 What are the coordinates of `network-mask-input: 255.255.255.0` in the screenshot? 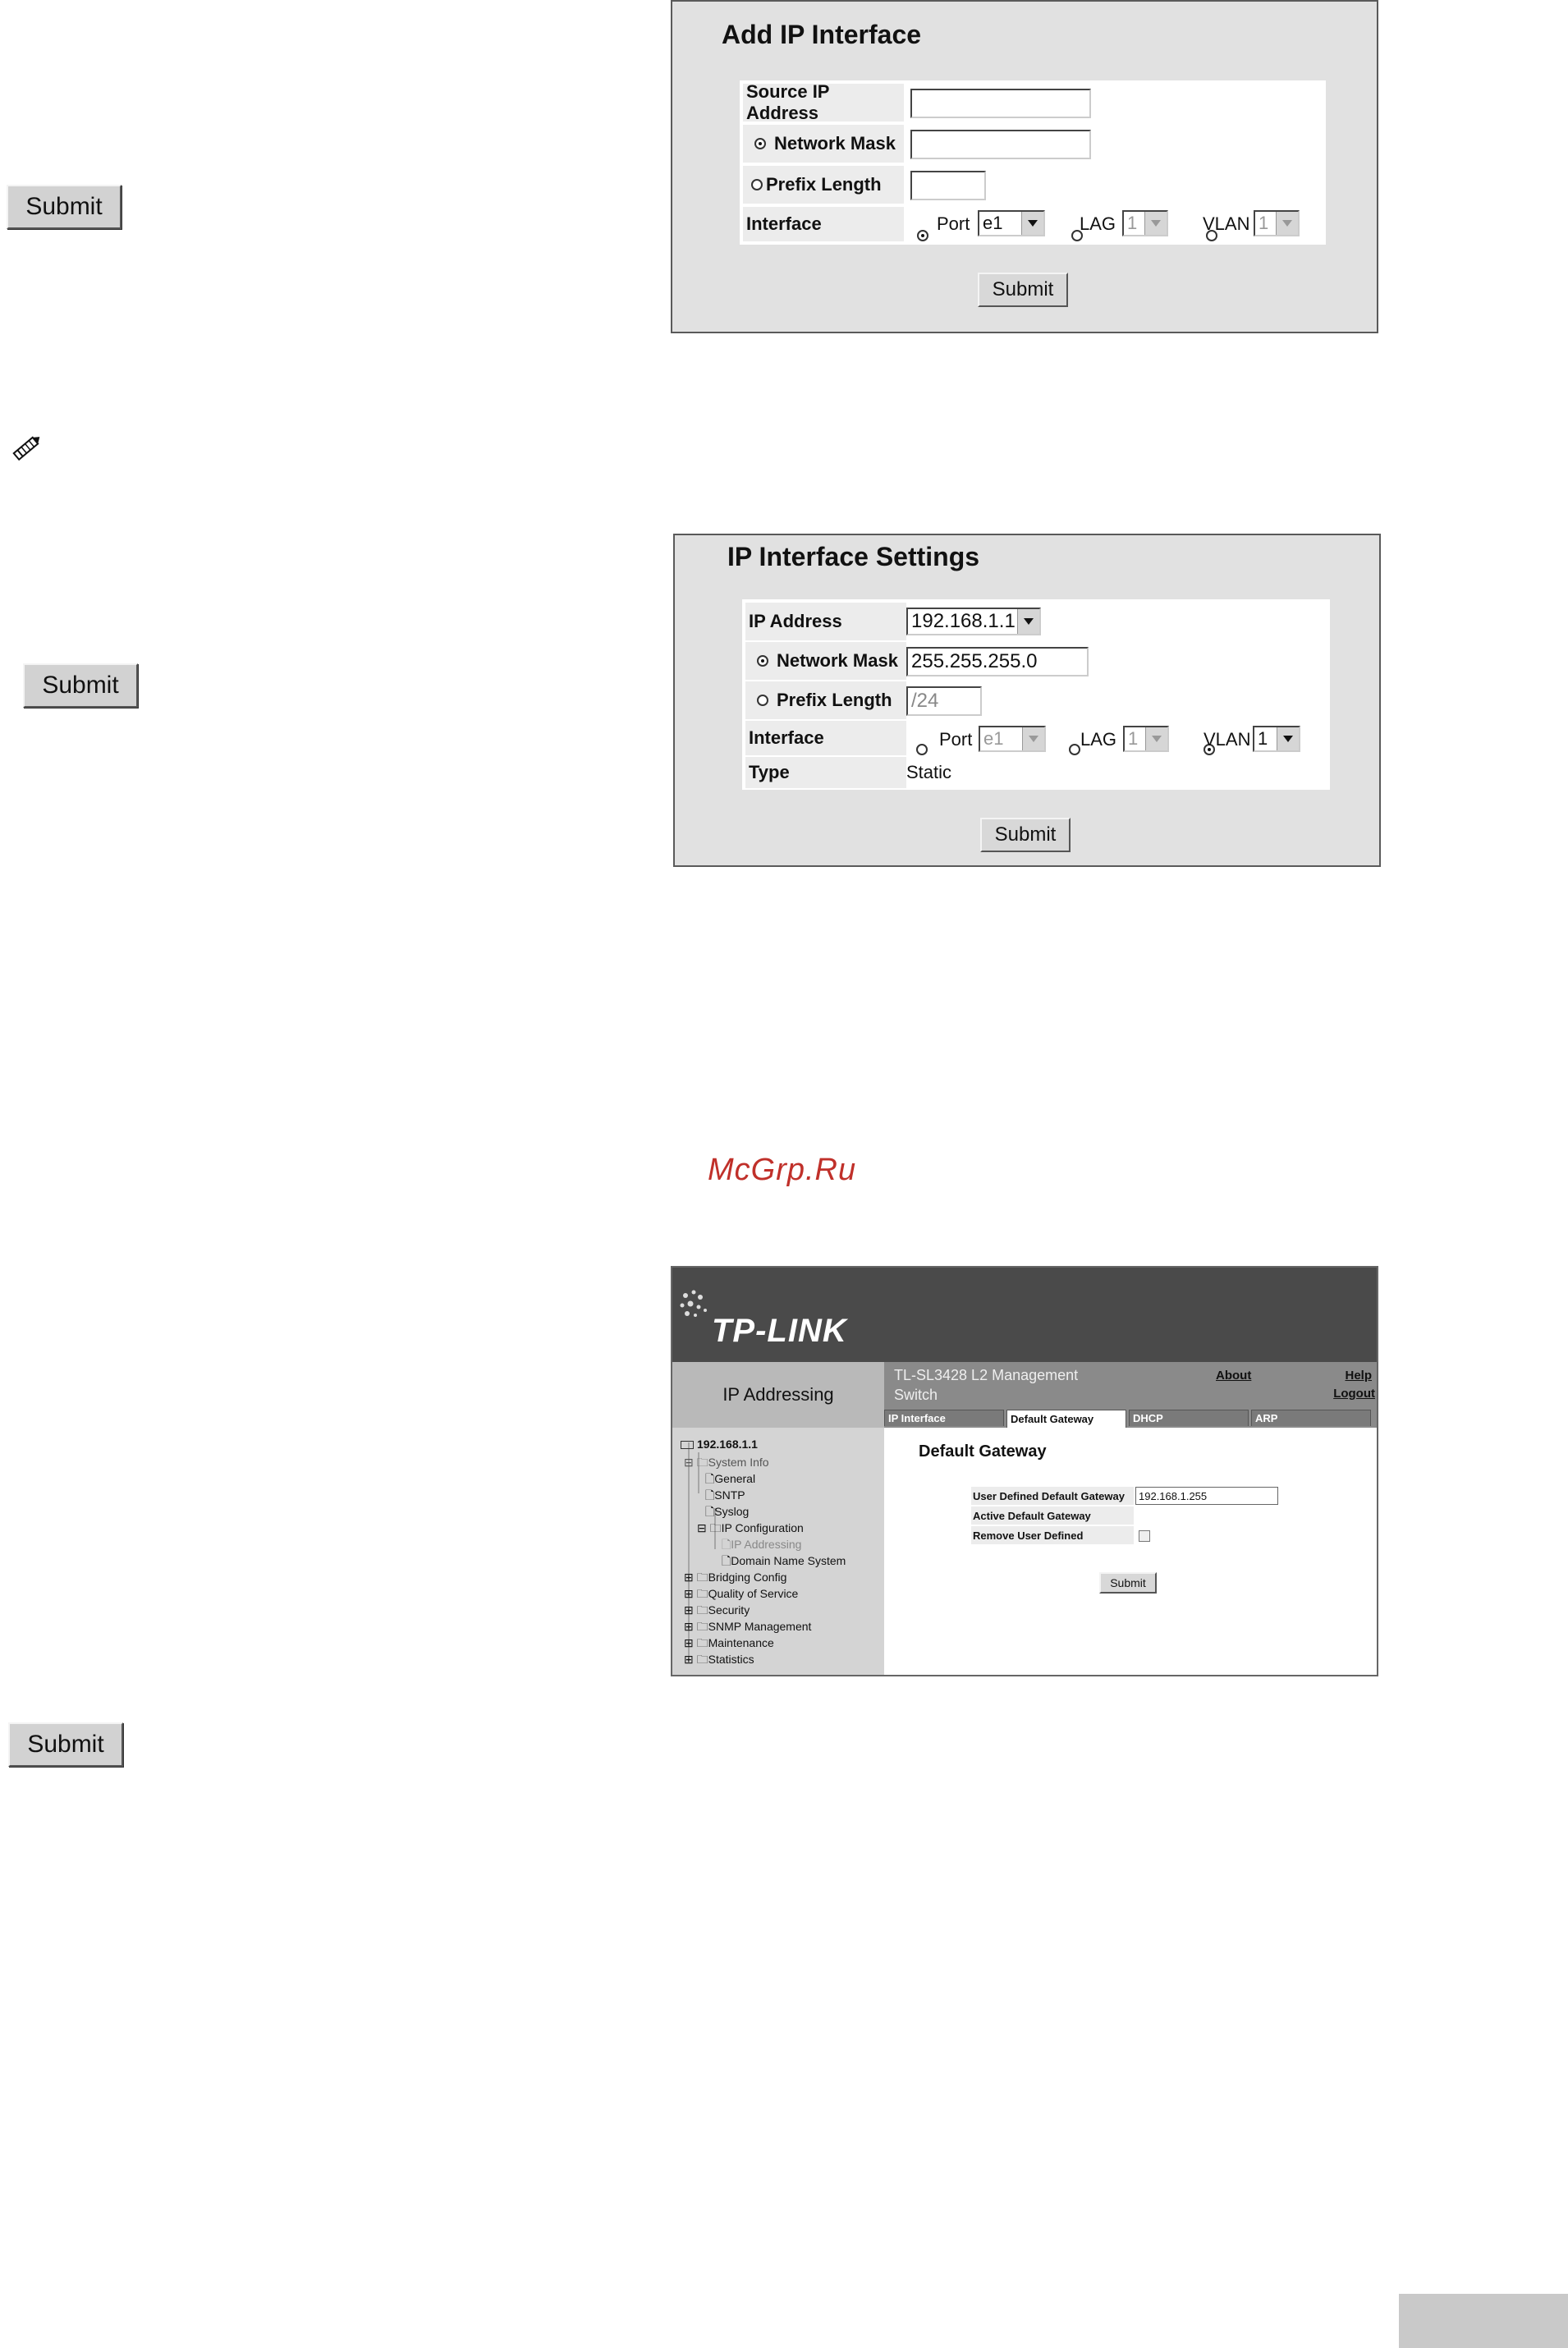 It's located at (997, 661).